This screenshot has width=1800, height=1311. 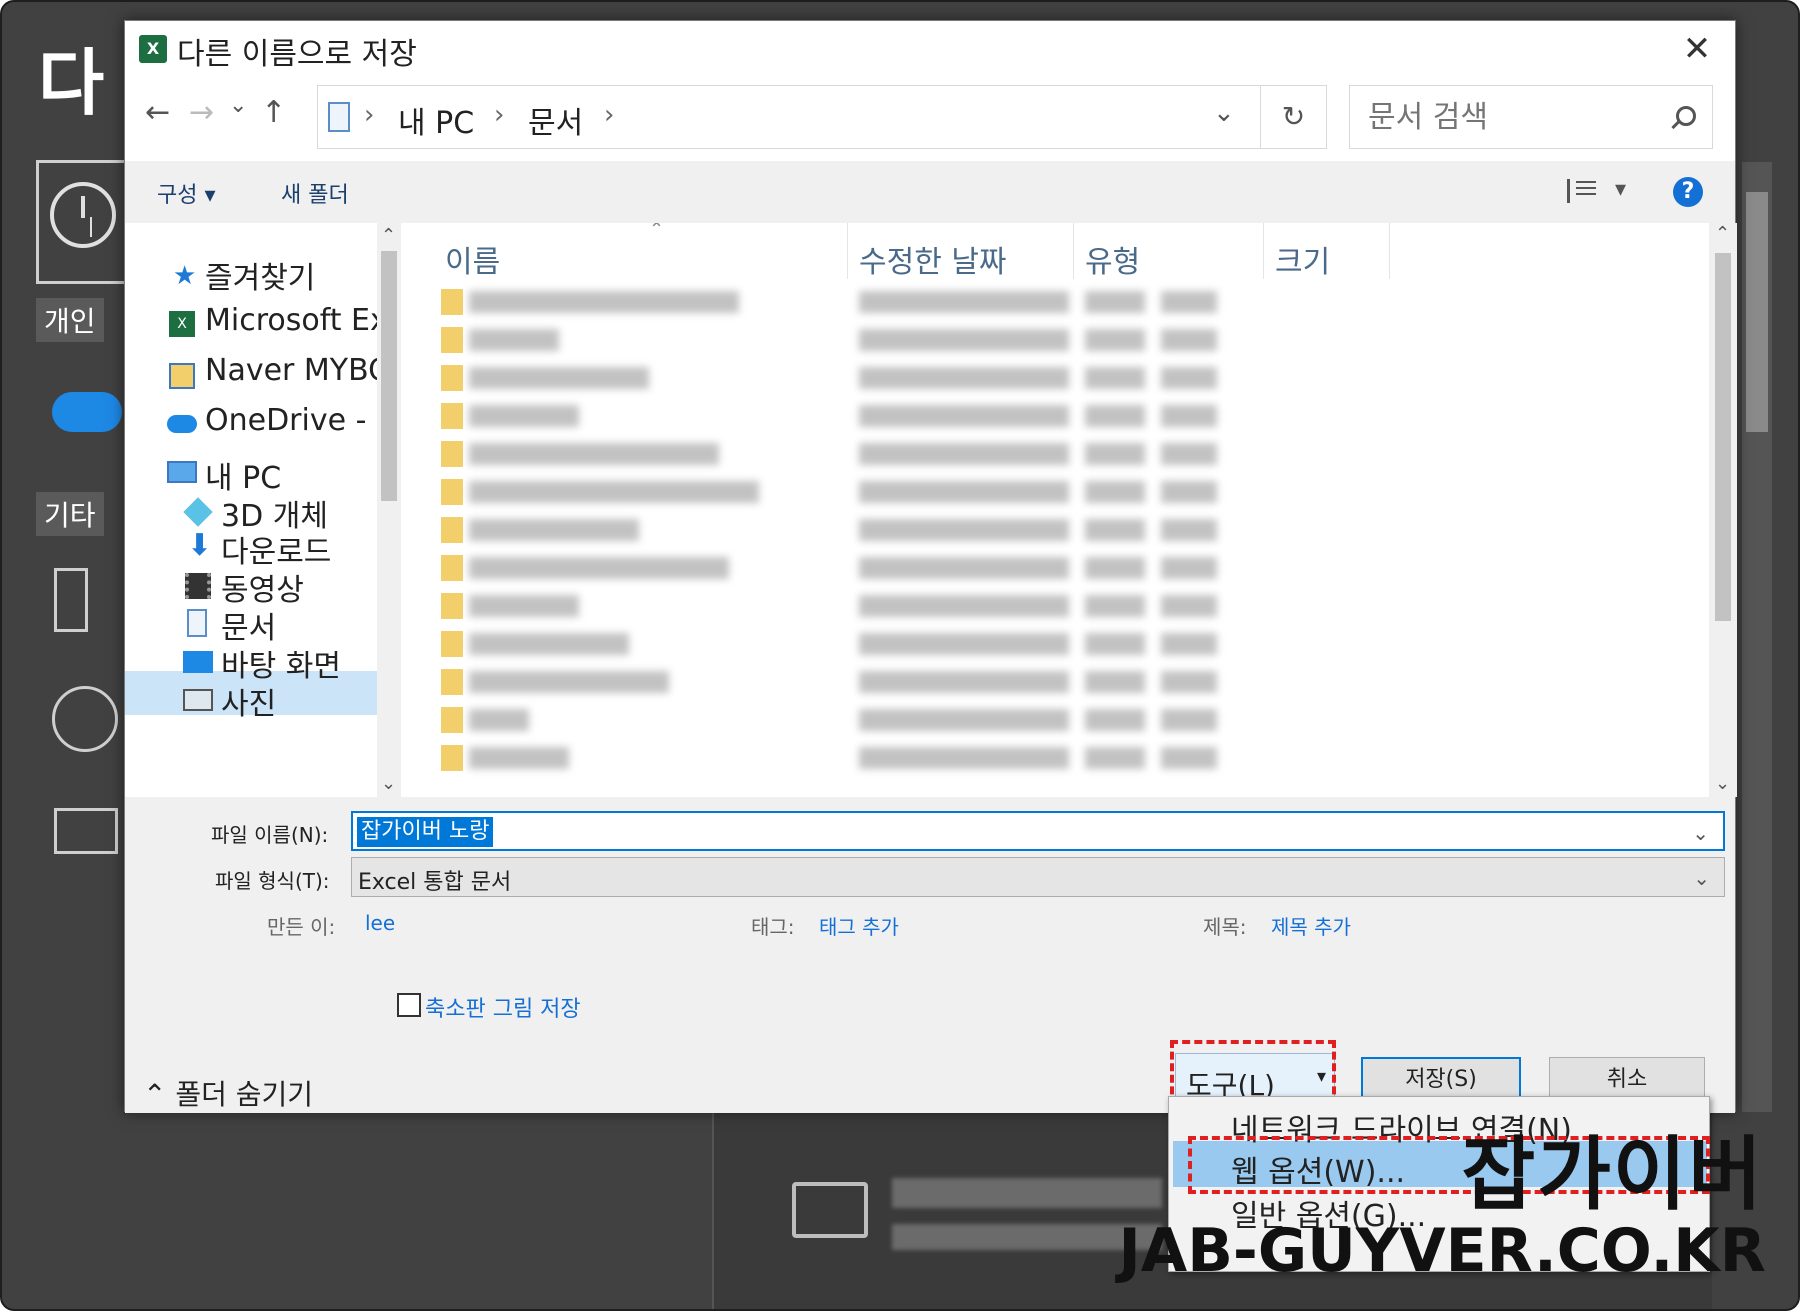 I want to click on filename-value: 잡가이버 노랑, so click(x=425, y=832).